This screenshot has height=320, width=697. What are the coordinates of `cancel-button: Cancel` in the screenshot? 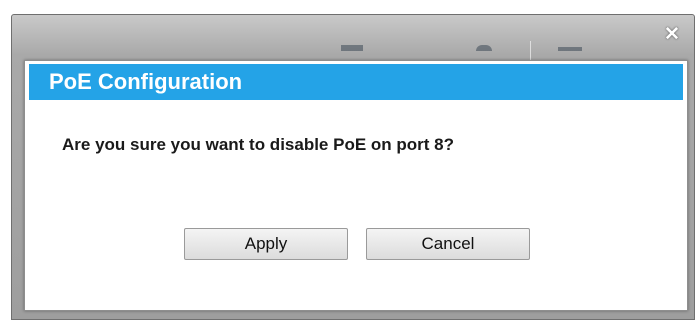 It's located at (448, 244).